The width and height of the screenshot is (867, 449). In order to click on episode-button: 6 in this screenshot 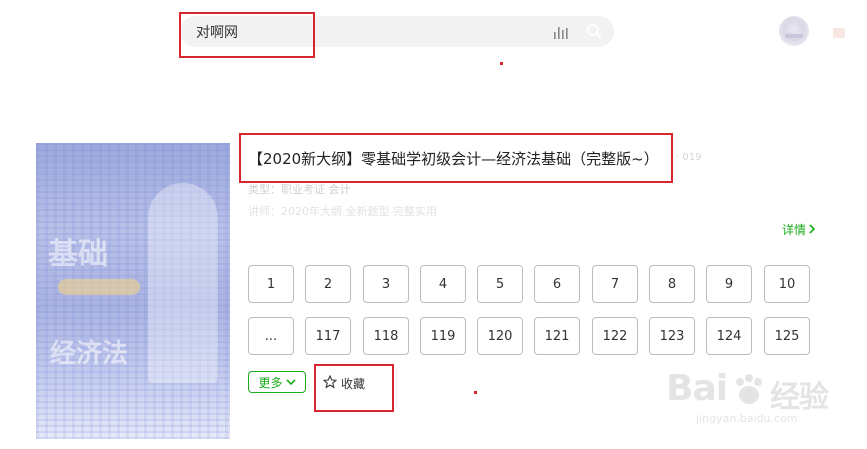, I will do `click(557, 284)`.